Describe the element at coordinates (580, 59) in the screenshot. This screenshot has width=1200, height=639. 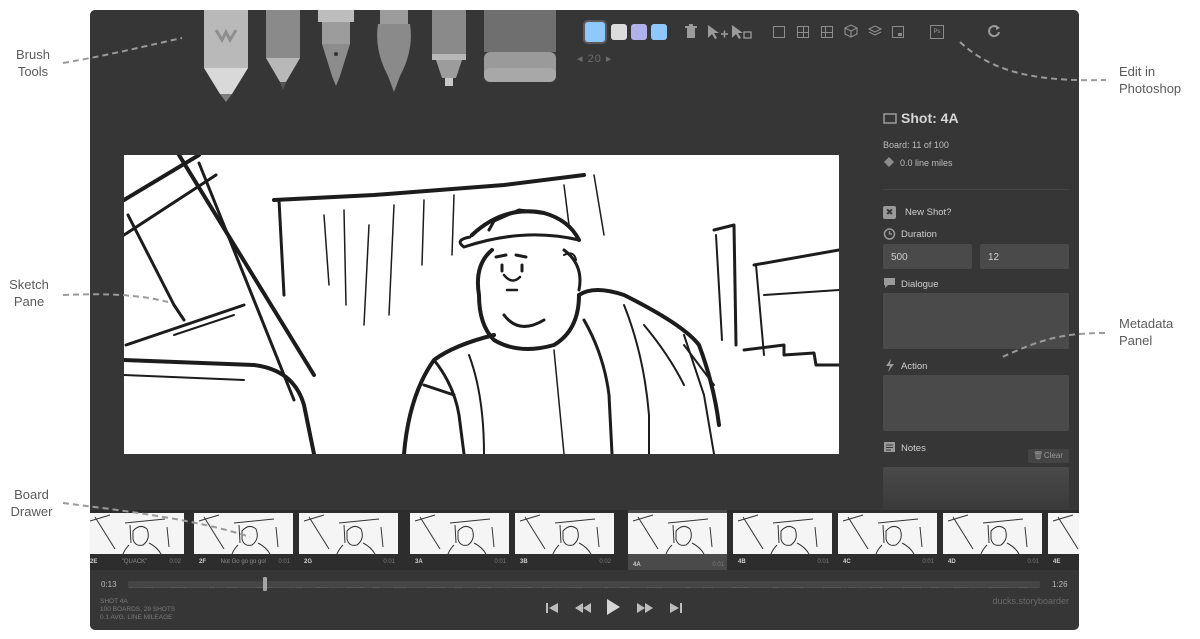
I see `brush-size-decrease-icon: ◂` at that location.